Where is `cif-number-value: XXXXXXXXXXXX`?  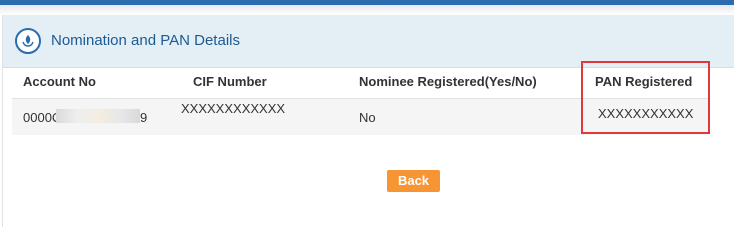
cif-number-value: XXXXXXXXXXXX is located at coordinates (233, 108).